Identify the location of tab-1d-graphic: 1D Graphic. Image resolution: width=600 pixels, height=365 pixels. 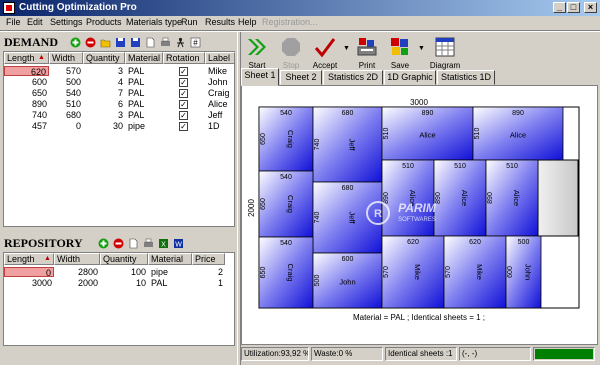
(410, 77).